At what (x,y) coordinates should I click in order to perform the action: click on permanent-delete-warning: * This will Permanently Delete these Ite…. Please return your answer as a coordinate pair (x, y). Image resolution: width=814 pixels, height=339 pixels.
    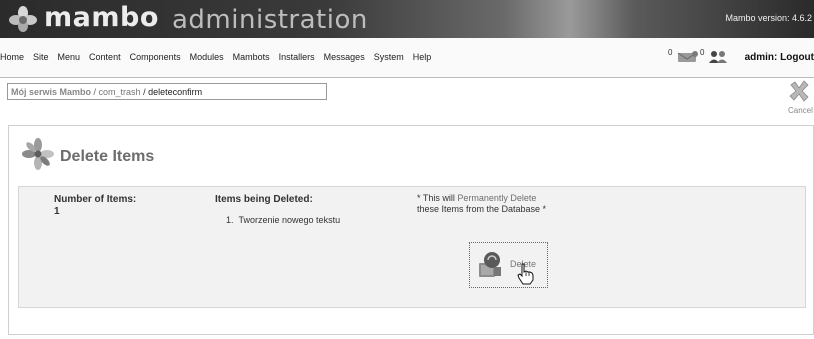
    Looking at the image, I should click on (512, 204).